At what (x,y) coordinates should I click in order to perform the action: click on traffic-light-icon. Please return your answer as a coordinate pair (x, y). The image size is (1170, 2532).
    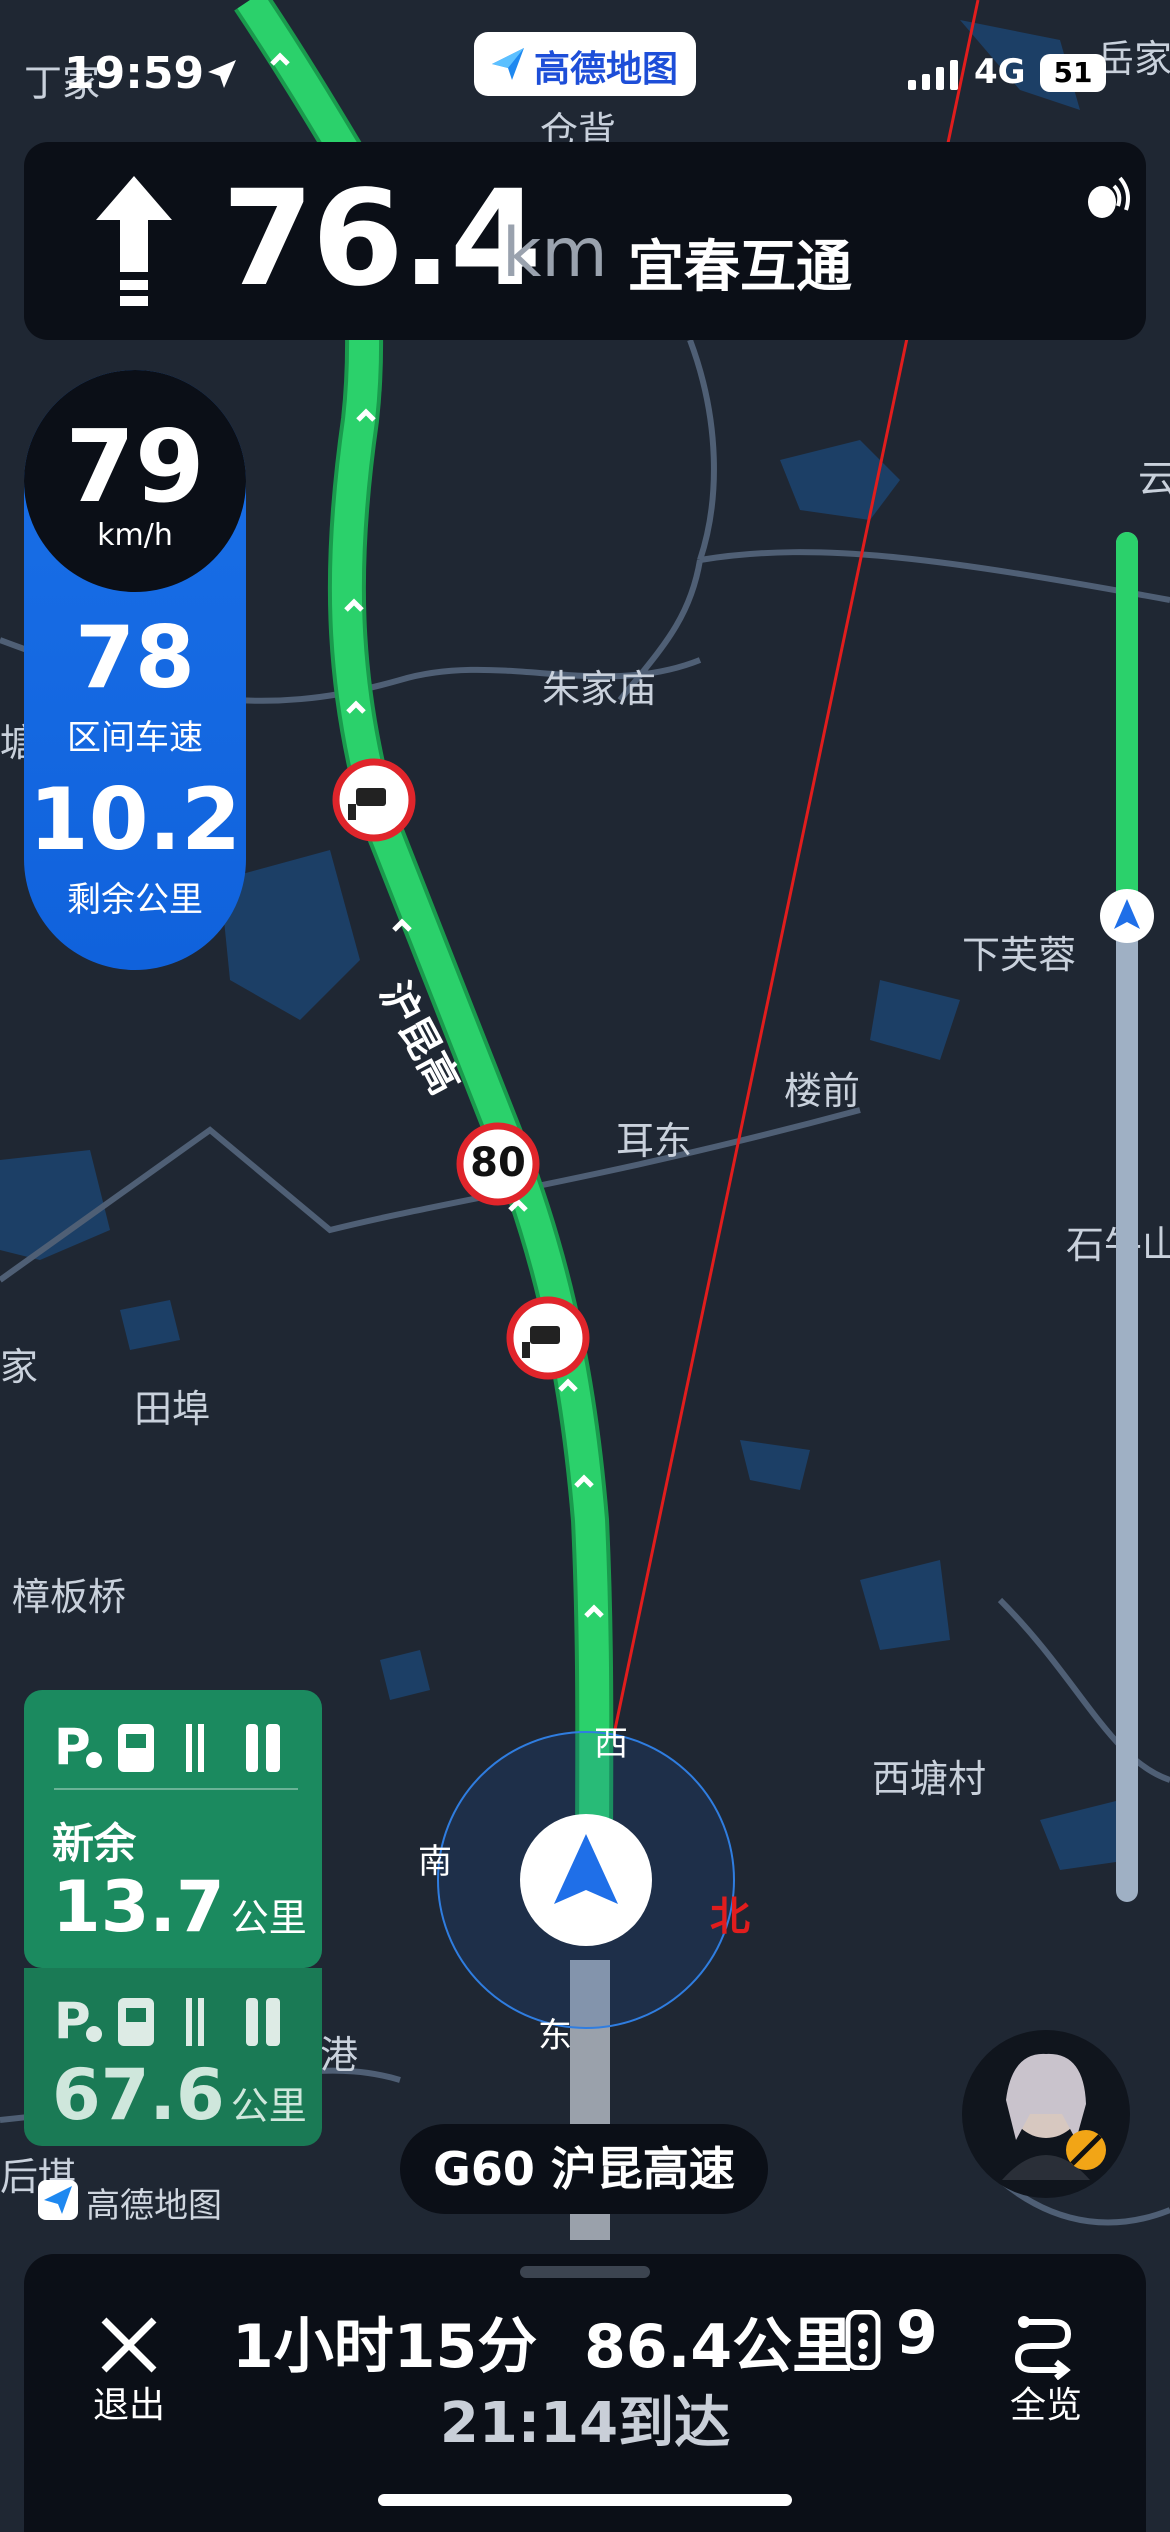
    Looking at the image, I should click on (863, 2340).